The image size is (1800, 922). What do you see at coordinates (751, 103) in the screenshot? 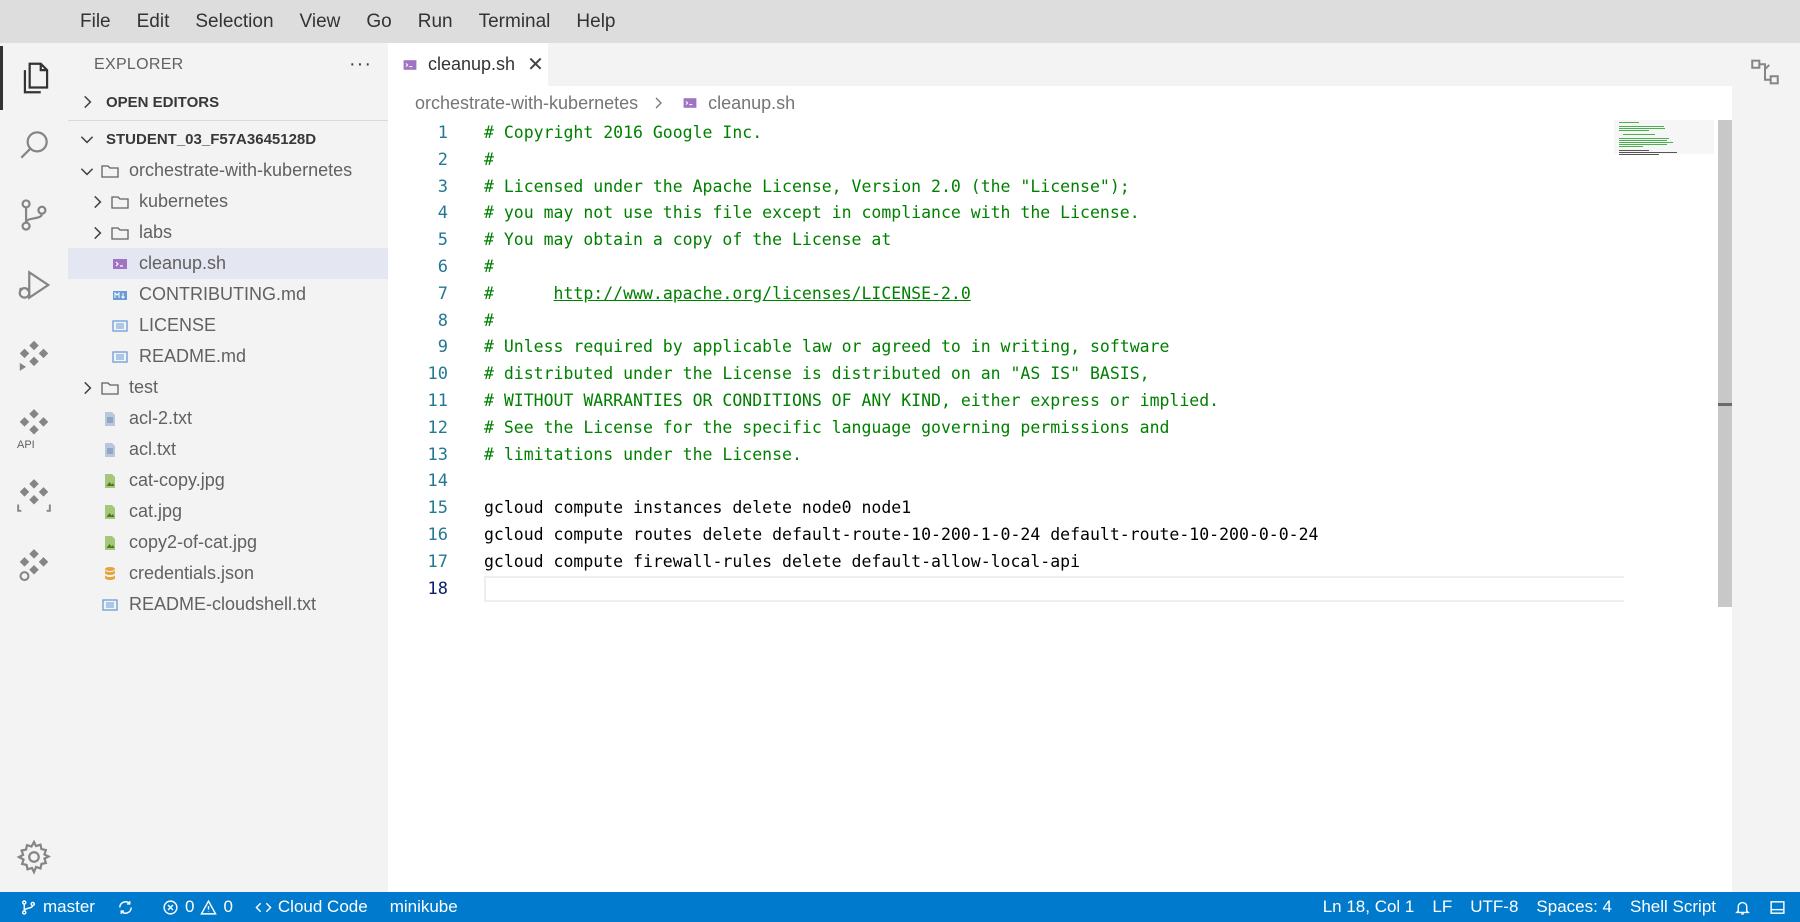
I see `breadcrumb-file: cleanup.sh` at bounding box center [751, 103].